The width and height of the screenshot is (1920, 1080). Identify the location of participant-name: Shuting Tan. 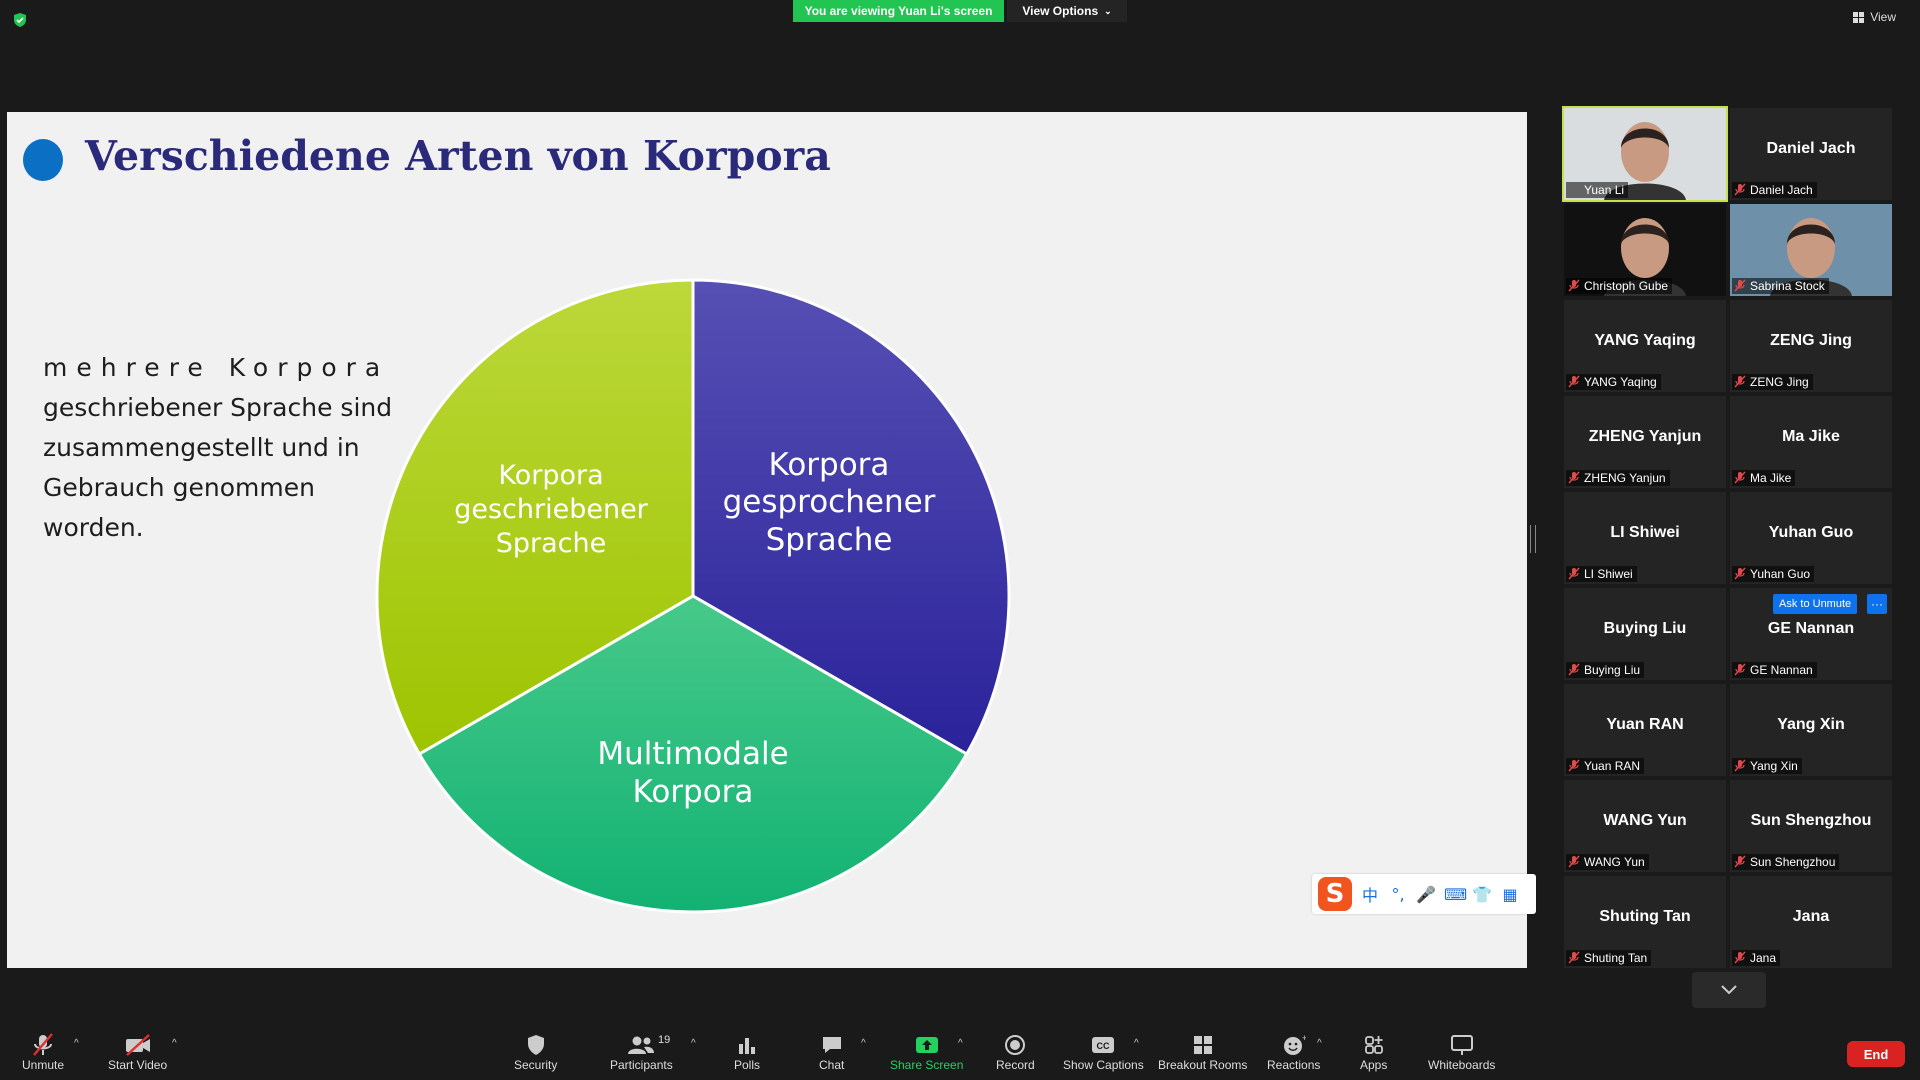
(1645, 916).